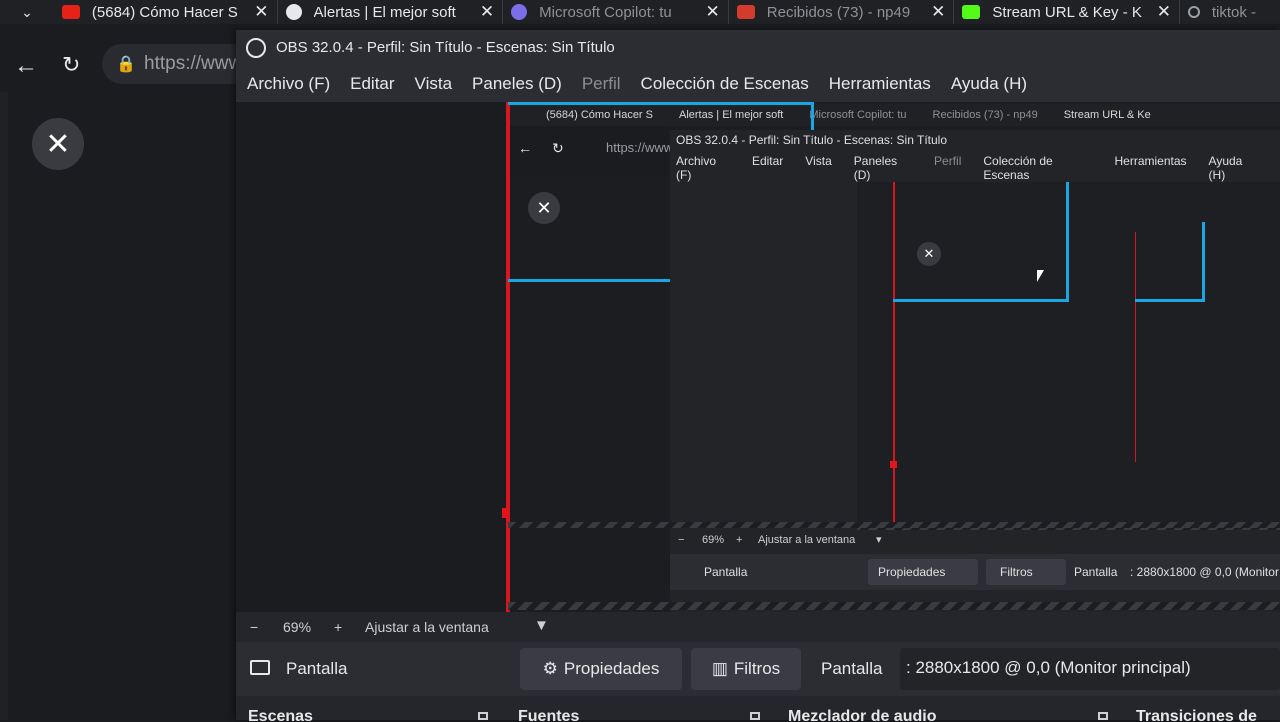 Image resolution: width=1280 pixels, height=722 pixels. Describe the element at coordinates (971, 12) in the screenshot. I see `kick-icon` at that location.